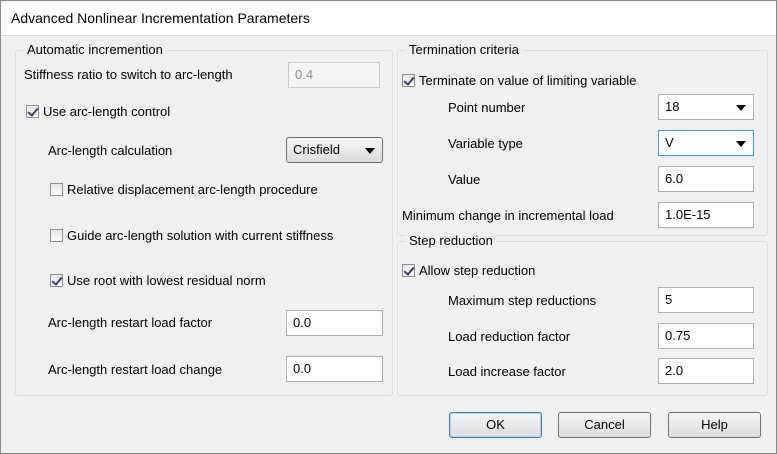  I want to click on terminate-check-icon, so click(408, 80).